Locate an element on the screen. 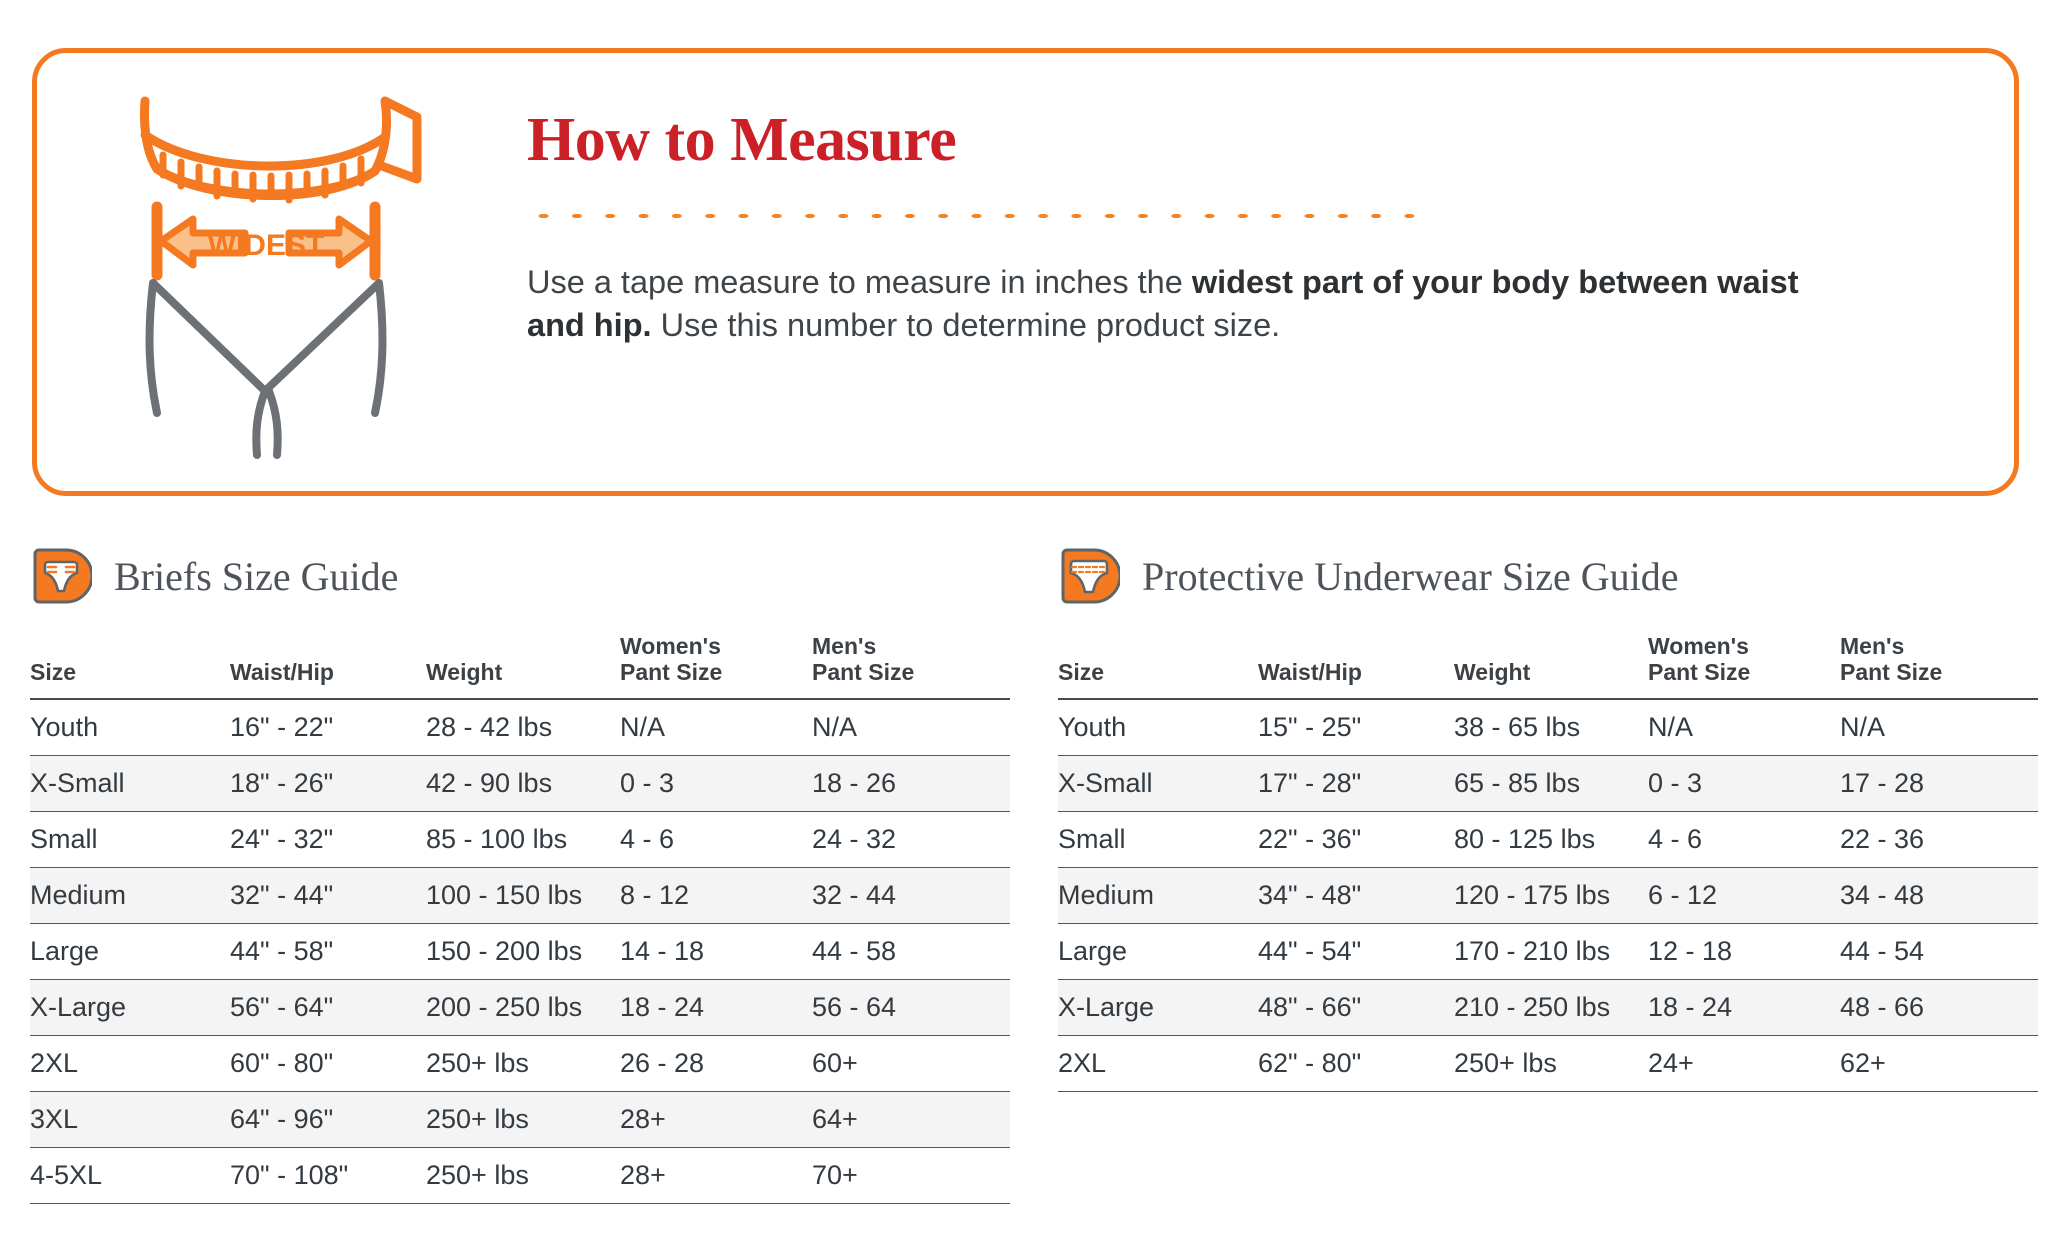  table-cell-weight: 100 - 150 lbs is located at coordinates (523, 895).